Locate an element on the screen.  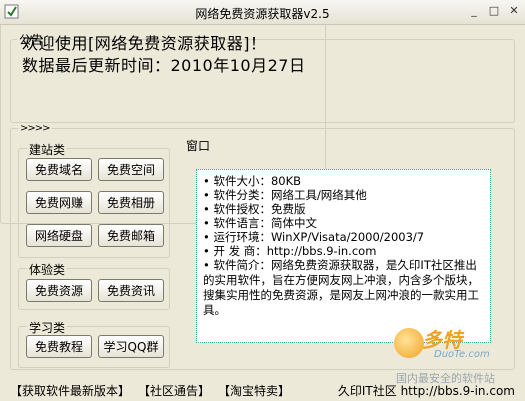
title-bar: 网络免费资源获取器v2.5 _ □ ✕ is located at coordinates (262, 12).